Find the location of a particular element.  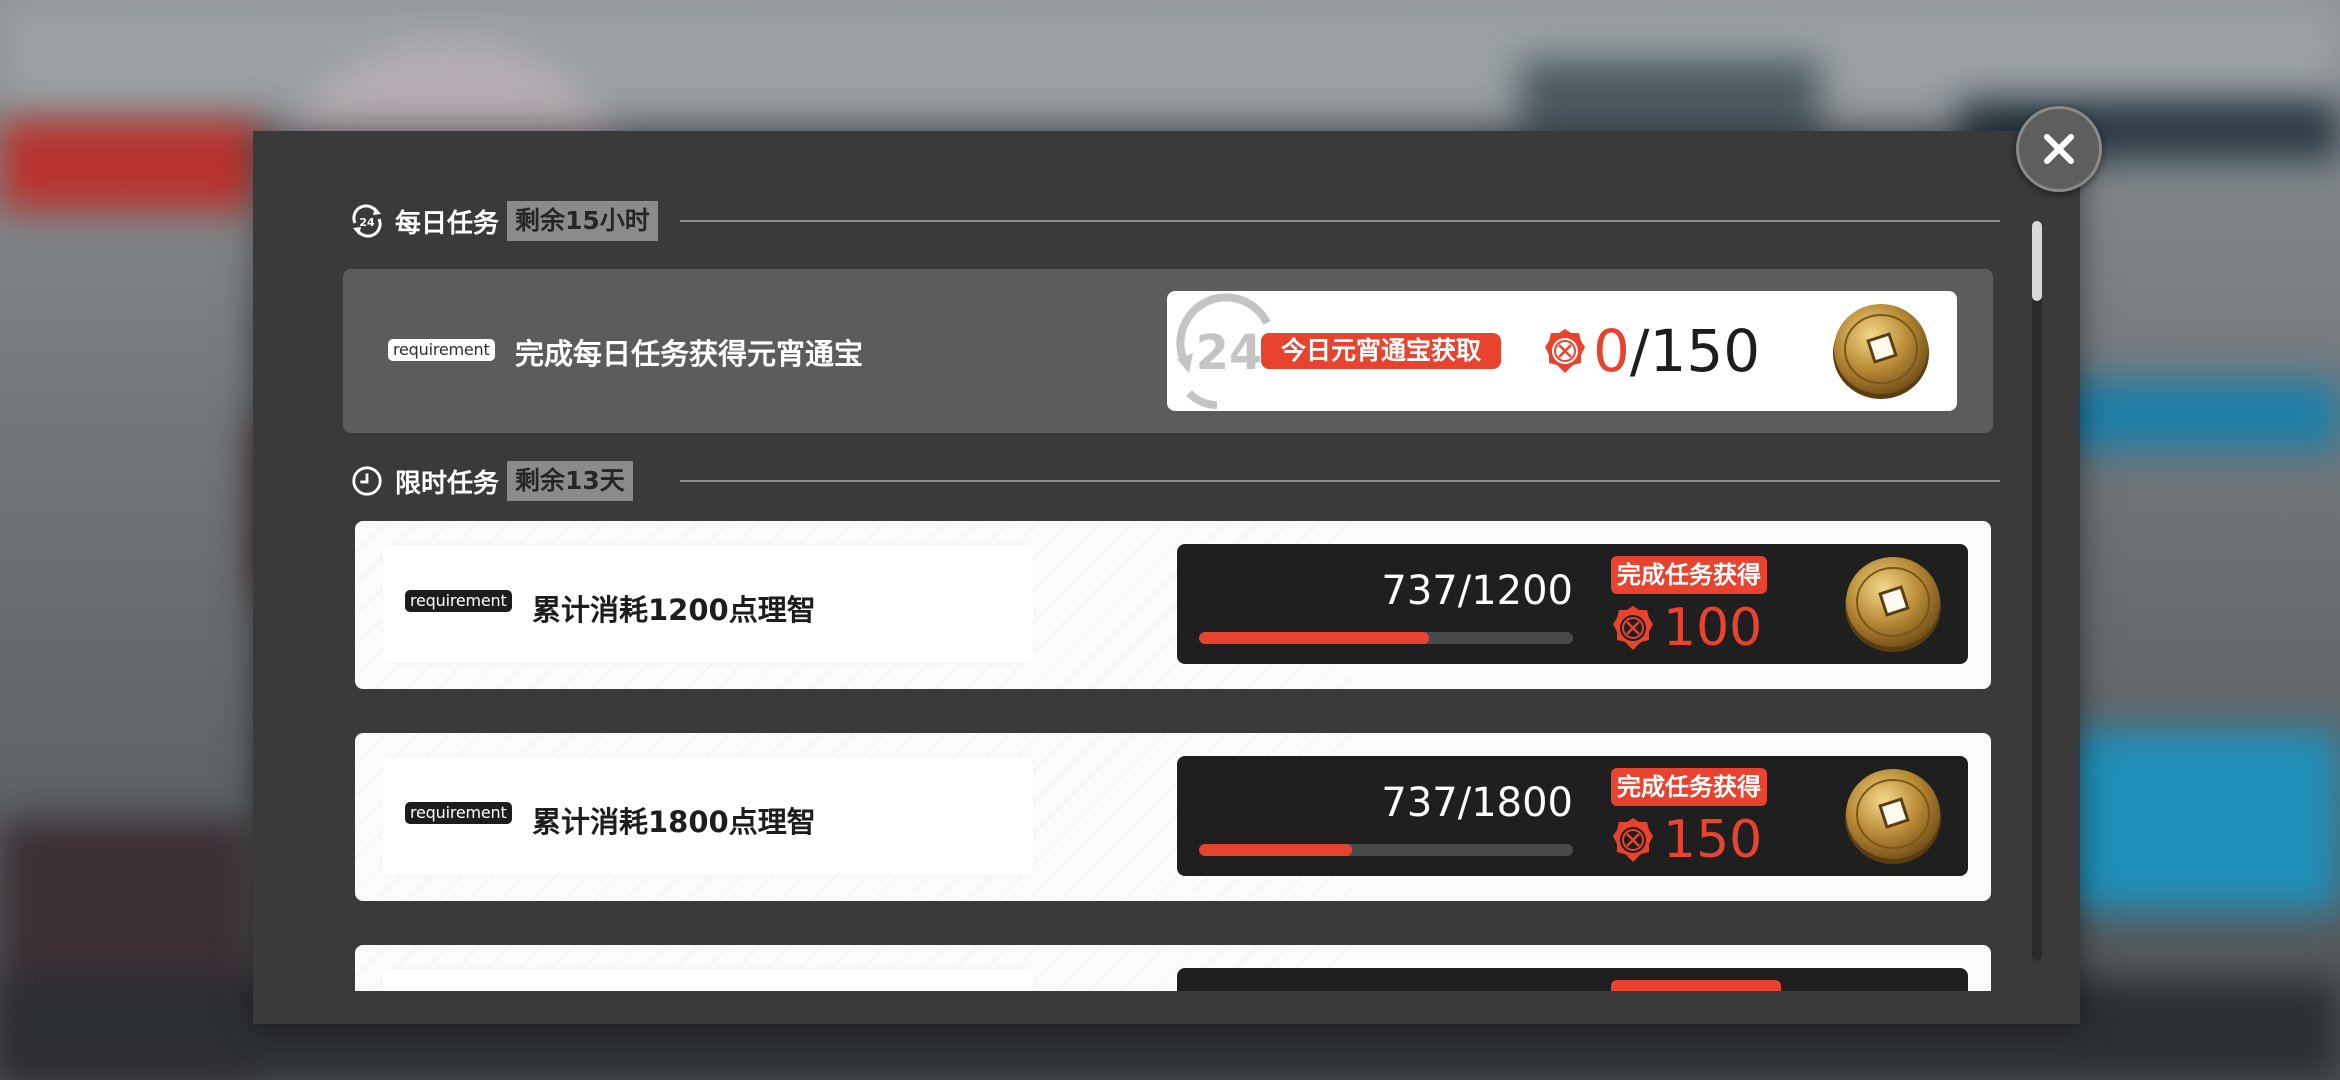

daily-current-count: 0 is located at coordinates (1611, 351).